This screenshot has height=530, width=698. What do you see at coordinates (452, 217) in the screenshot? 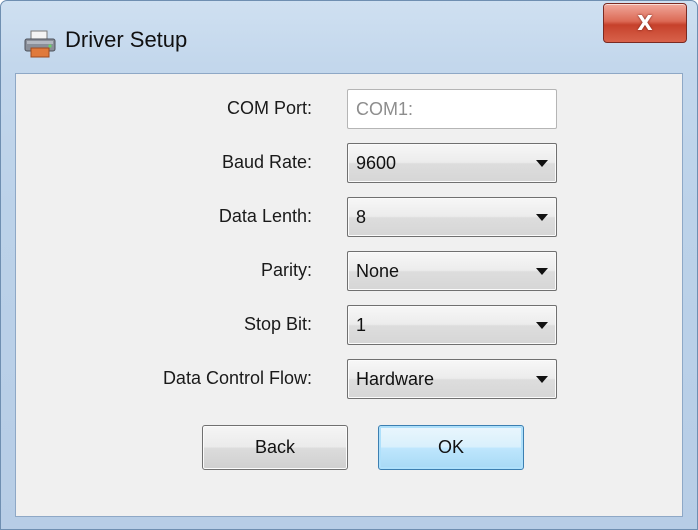
I see `data-length-select: 8` at bounding box center [452, 217].